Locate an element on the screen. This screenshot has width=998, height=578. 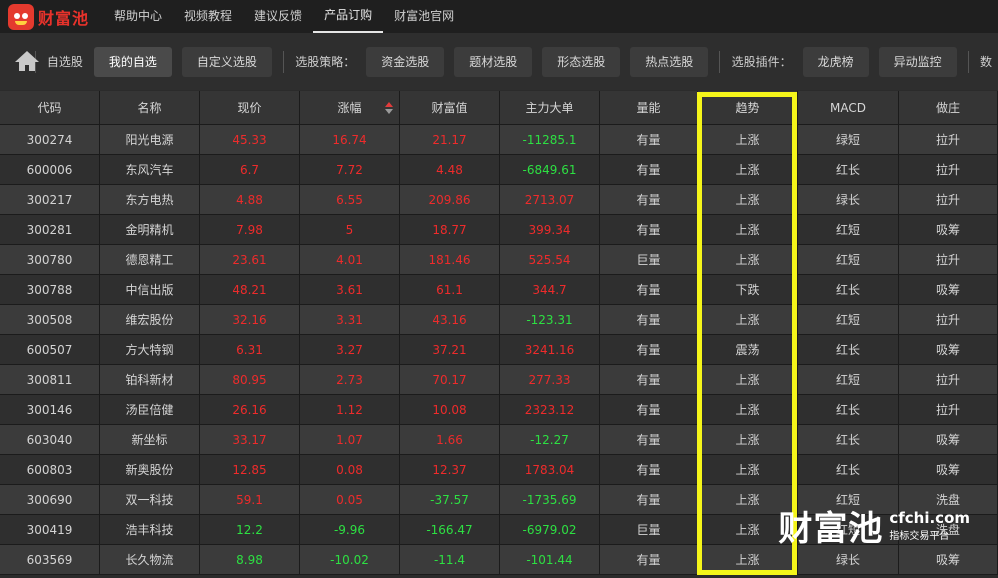
cell-change: 1.12 is located at coordinates (350, 409).